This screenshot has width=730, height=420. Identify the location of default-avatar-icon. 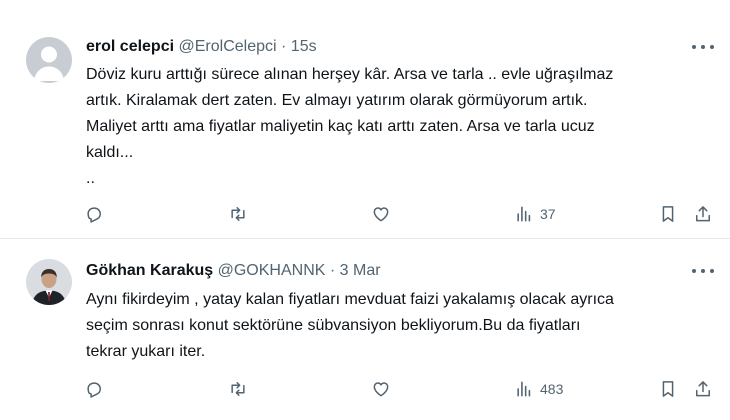
(49, 60).